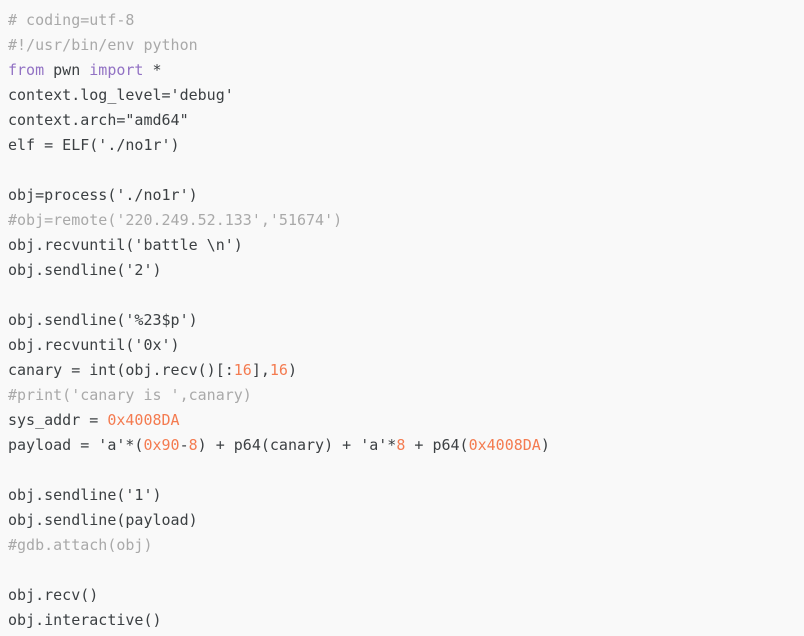 Image resolution: width=804 pixels, height=636 pixels. I want to click on code-token-plain: canary = int(obj.recv()[:, so click(121, 370).